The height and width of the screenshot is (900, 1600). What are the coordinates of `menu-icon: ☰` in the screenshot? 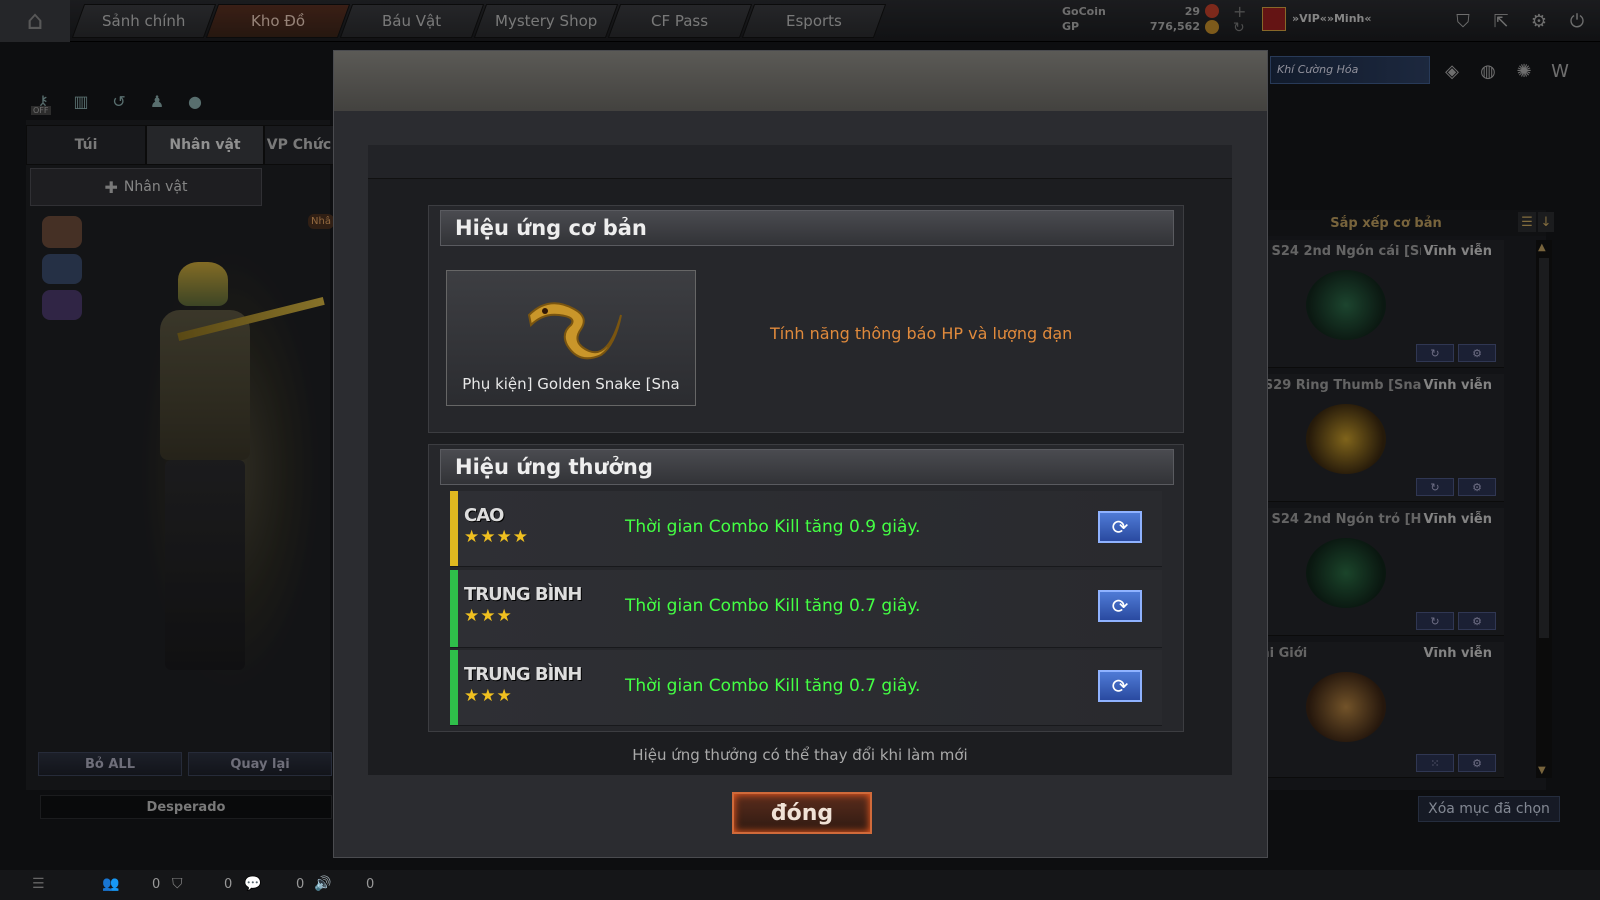 It's located at (38, 884).